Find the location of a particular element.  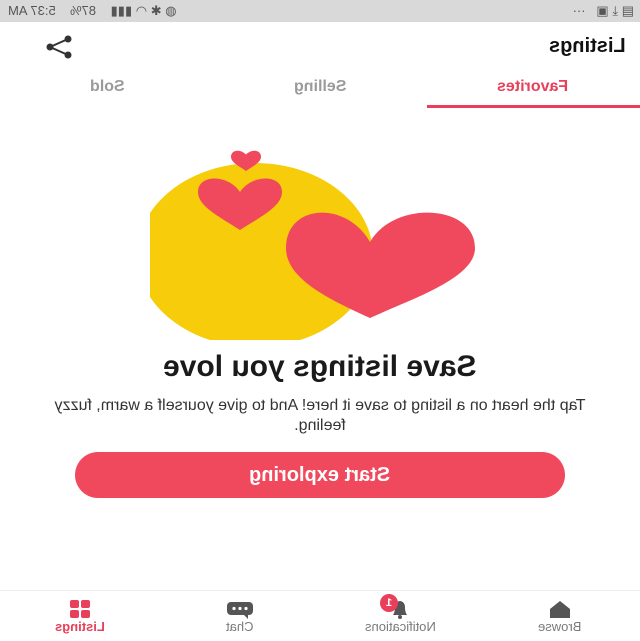

listing-tabs: Favorites Selling Sold is located at coordinates (320, 91).